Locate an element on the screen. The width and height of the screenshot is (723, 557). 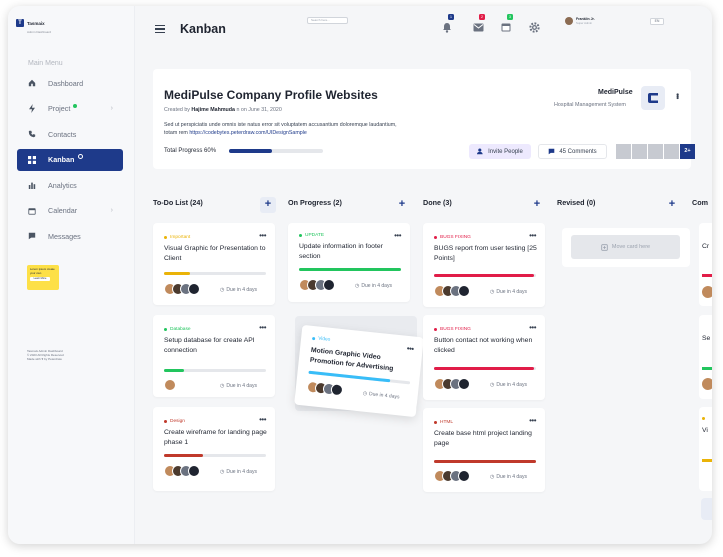
sidebar-item-project: Project › is located at coordinates (70, 109).